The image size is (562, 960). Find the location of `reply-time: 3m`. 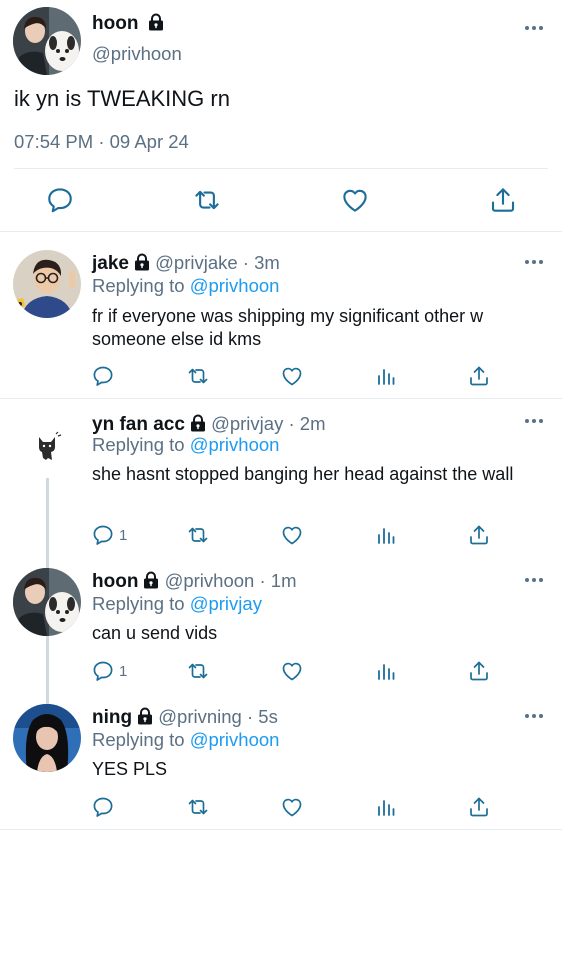

reply-time: 3m is located at coordinates (267, 262).